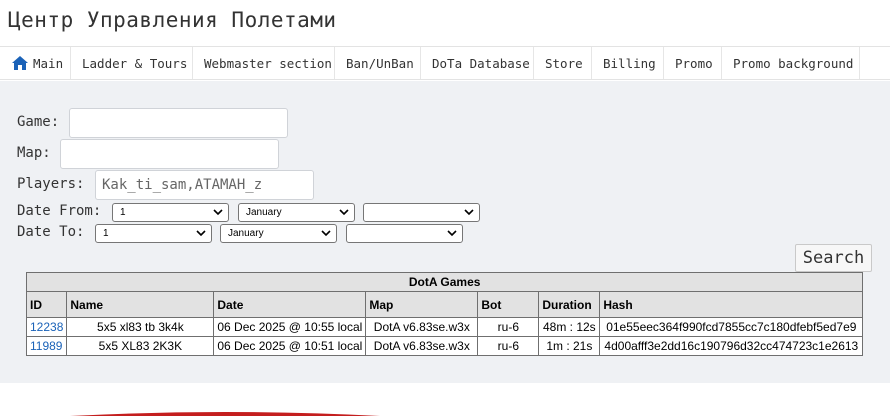  Describe the element at coordinates (51, 184) in the screenshot. I see `players-label: Players:` at that location.